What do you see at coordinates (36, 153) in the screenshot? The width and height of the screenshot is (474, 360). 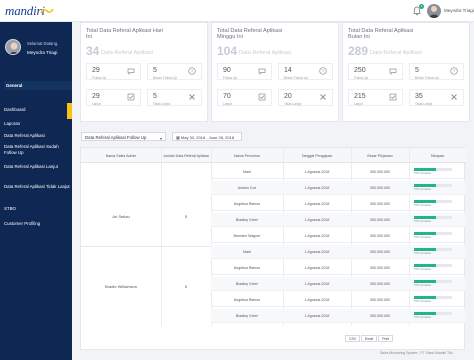 I see `sidebar-item-sudah-follow-up: Data Referal Aplikasi Sudah Follow Up` at bounding box center [36, 153].